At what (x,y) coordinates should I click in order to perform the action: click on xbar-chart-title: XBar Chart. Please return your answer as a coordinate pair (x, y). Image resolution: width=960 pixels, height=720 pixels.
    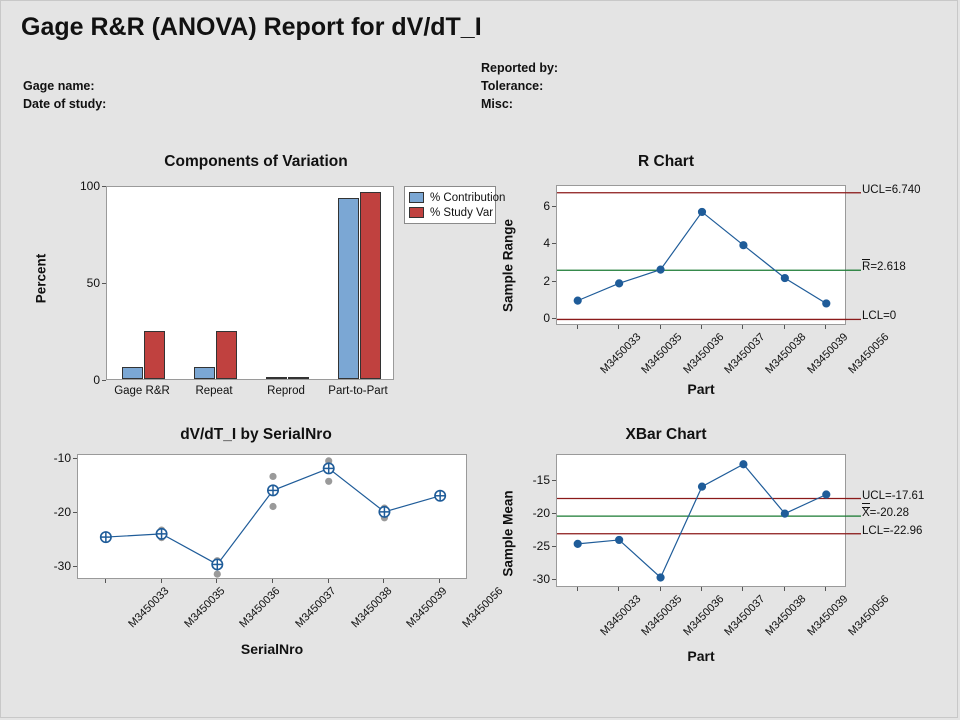
    Looking at the image, I should click on (666, 434).